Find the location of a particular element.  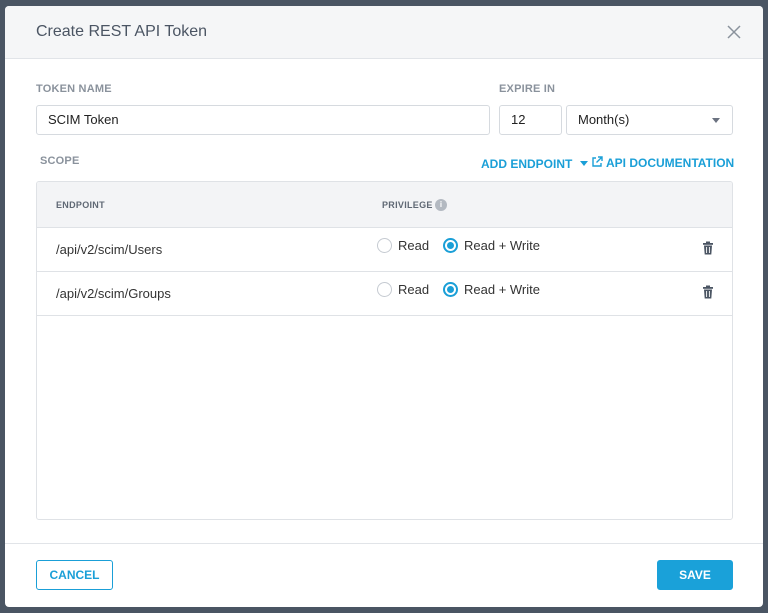

external-link-icon is located at coordinates (597, 161).